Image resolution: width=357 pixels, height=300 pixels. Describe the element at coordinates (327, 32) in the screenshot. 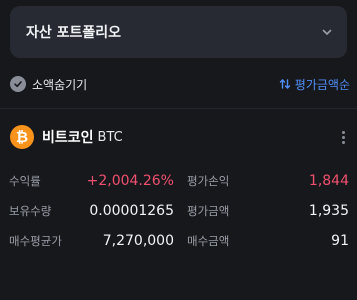

I see `chevron-down-icon` at that location.